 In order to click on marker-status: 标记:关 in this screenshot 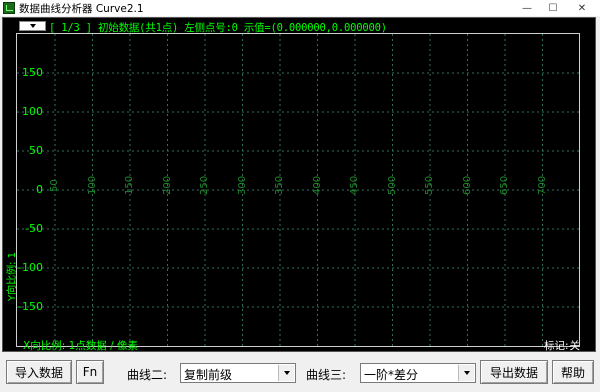, I will do `click(561, 345)`.